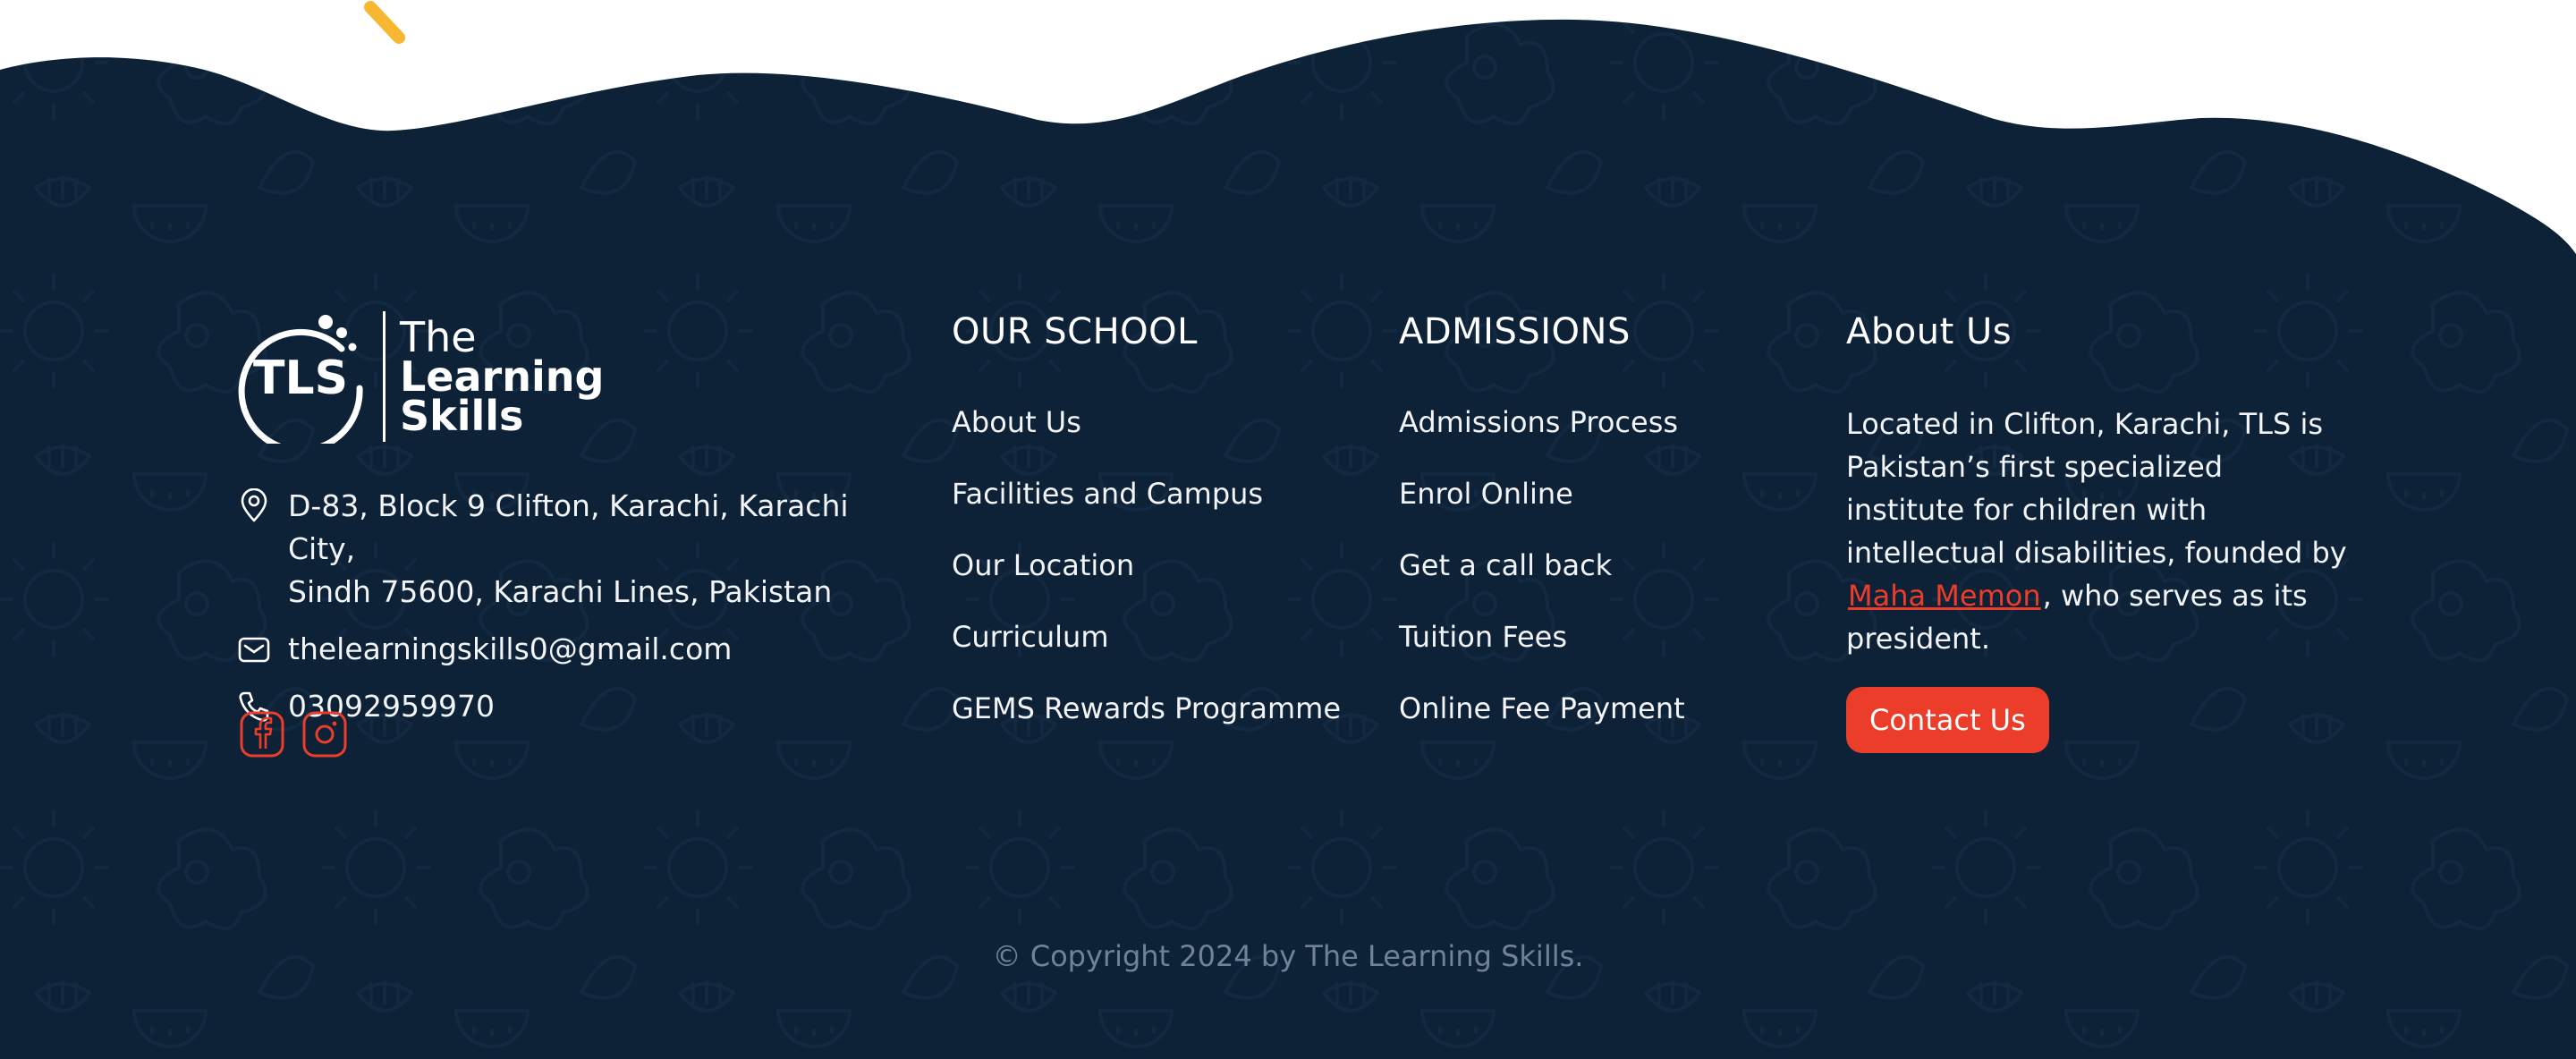  Describe the element at coordinates (1515, 331) in the screenshot. I see `admissions-heading: ADMISSIONS` at that location.